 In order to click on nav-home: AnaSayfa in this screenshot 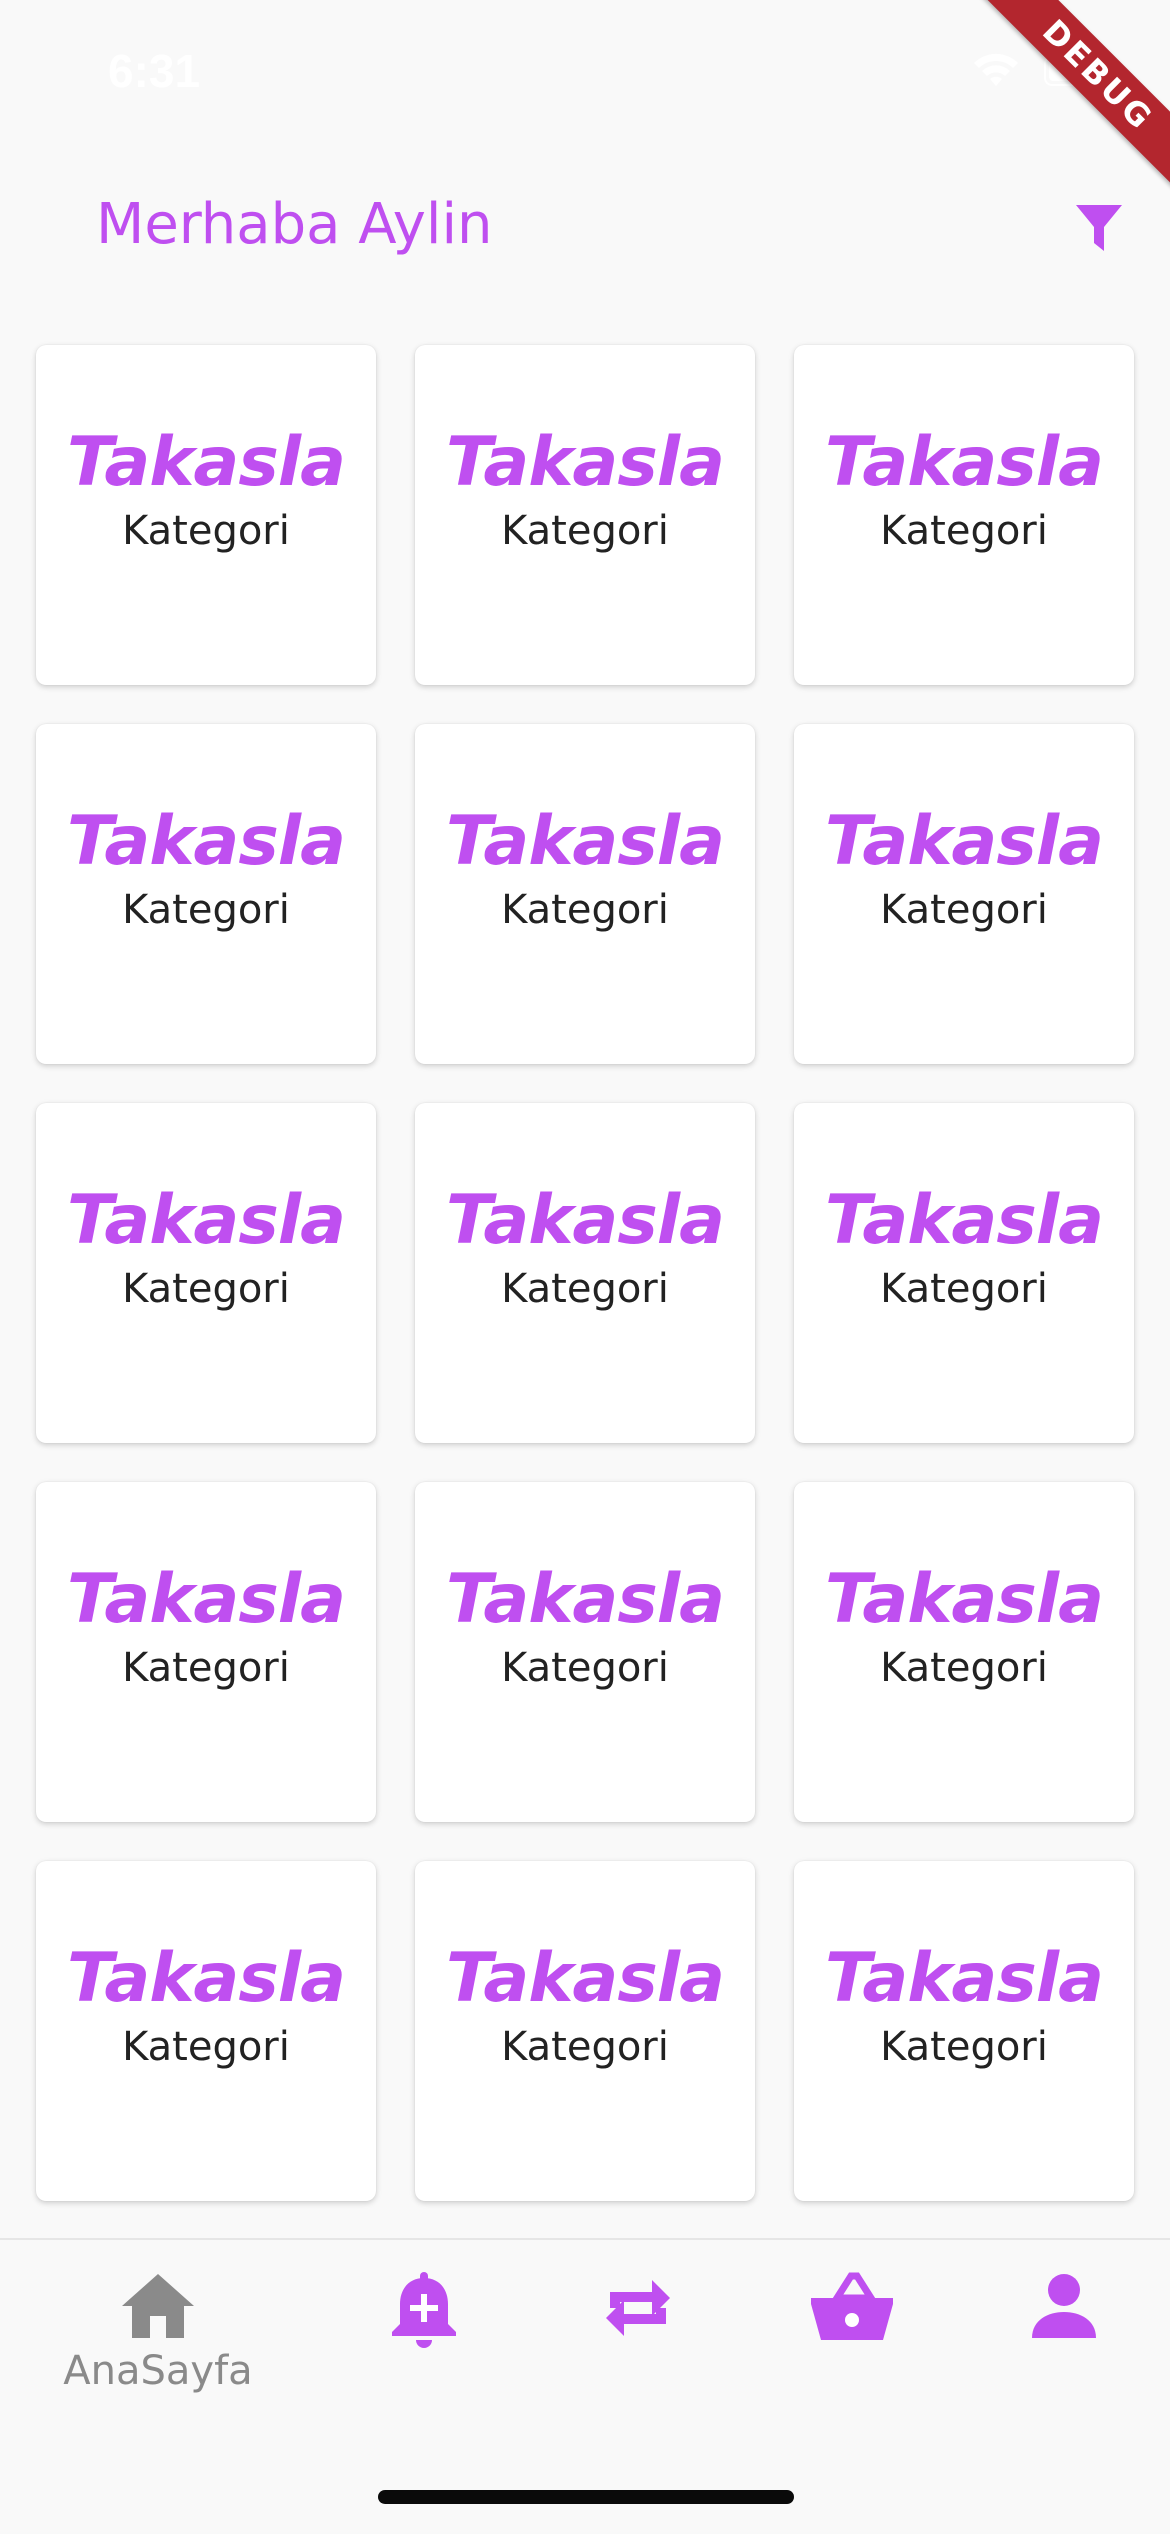, I will do `click(158, 2332)`.